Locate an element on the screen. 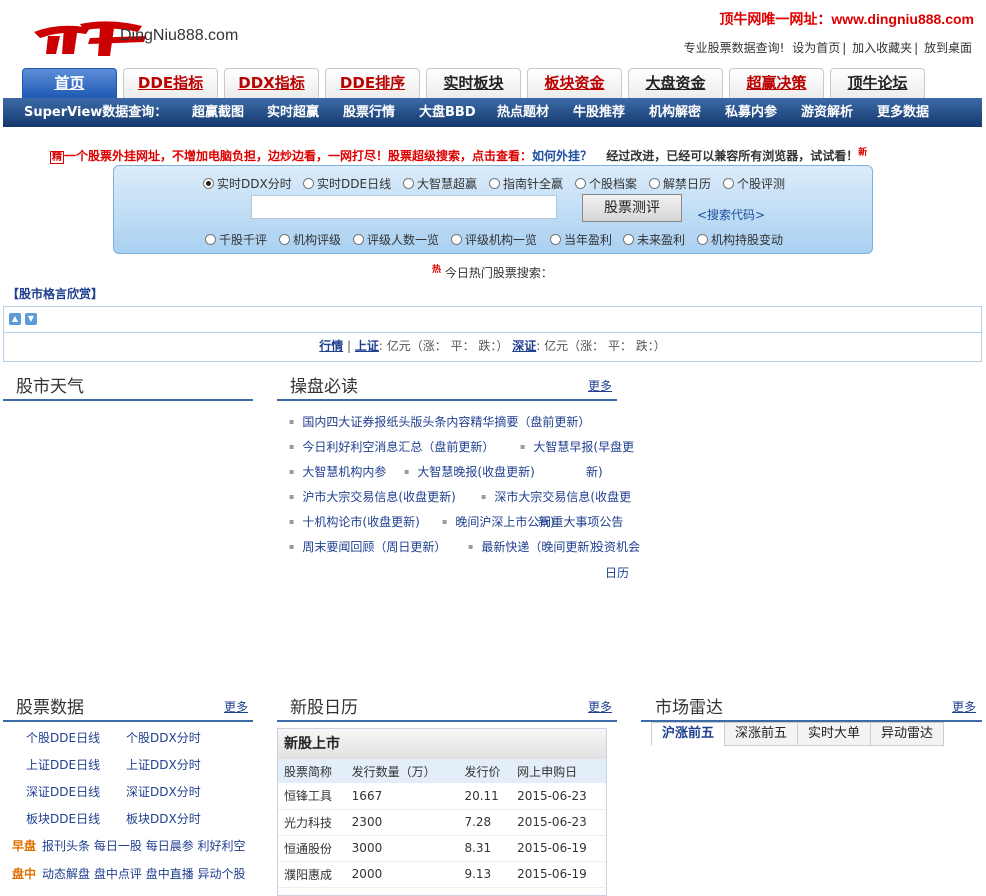 The width and height of the screenshot is (986, 896). stock-data-more: 更多 is located at coordinates (236, 706).